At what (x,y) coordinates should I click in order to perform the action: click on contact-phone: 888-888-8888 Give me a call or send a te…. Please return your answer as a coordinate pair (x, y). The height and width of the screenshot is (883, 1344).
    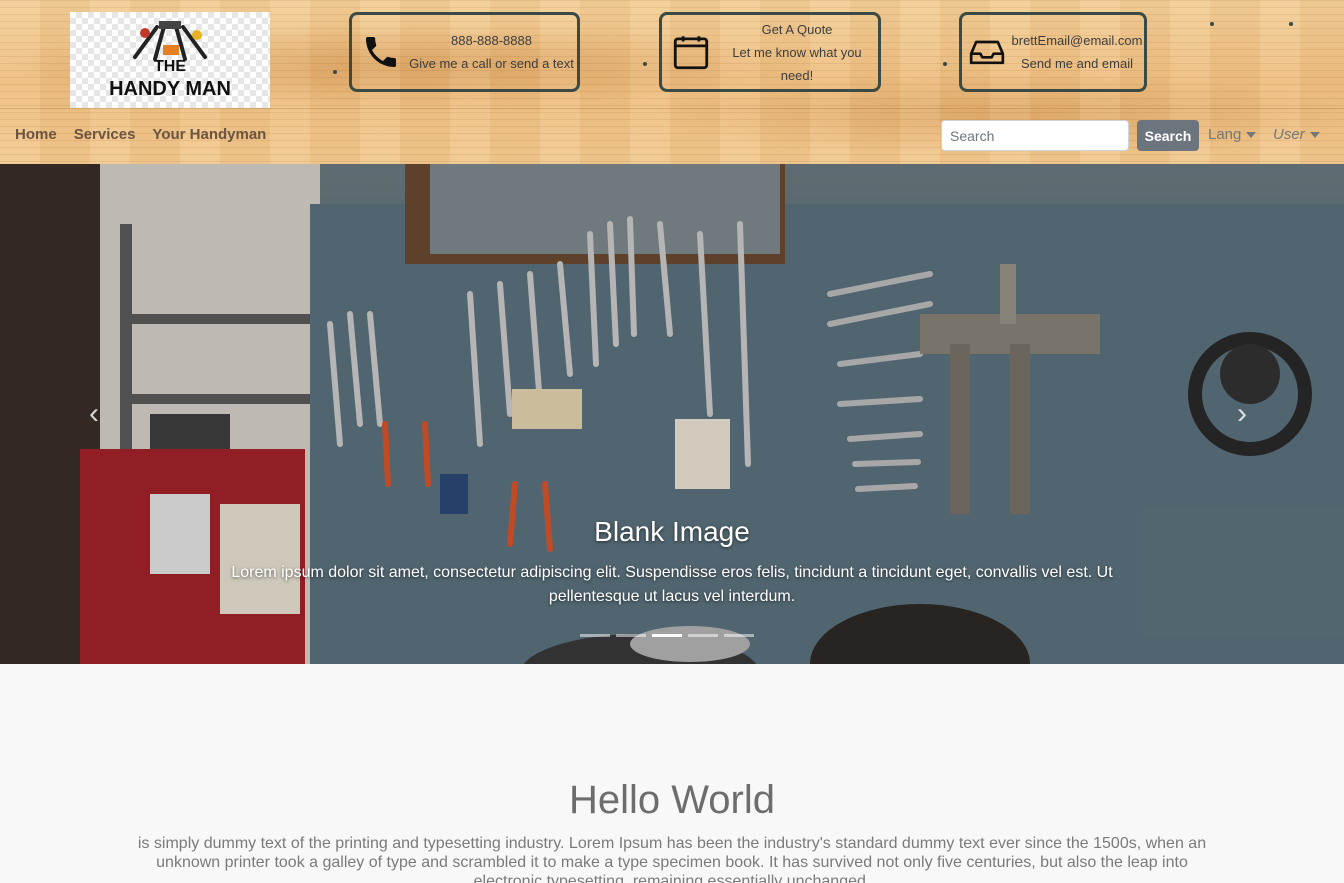
    Looking at the image, I should click on (464, 52).